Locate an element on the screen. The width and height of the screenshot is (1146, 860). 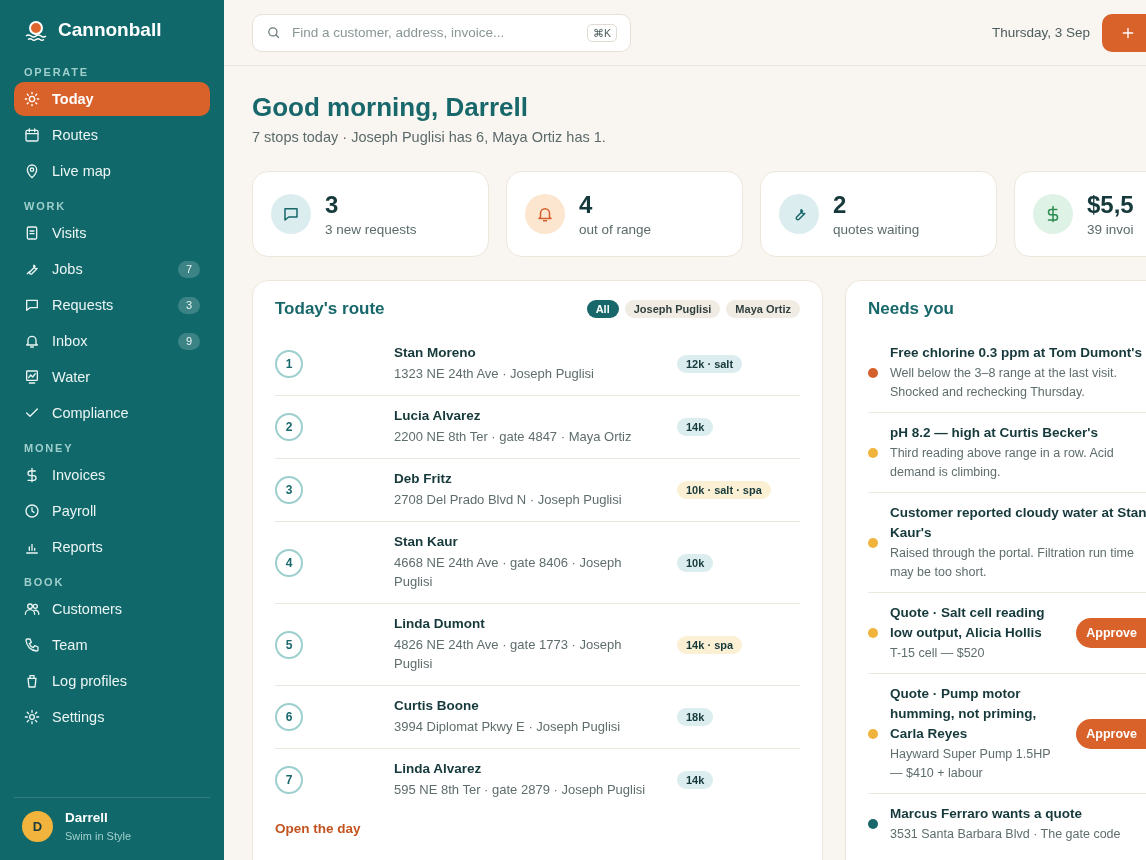
nav-item: Water is located at coordinates (112, 377).